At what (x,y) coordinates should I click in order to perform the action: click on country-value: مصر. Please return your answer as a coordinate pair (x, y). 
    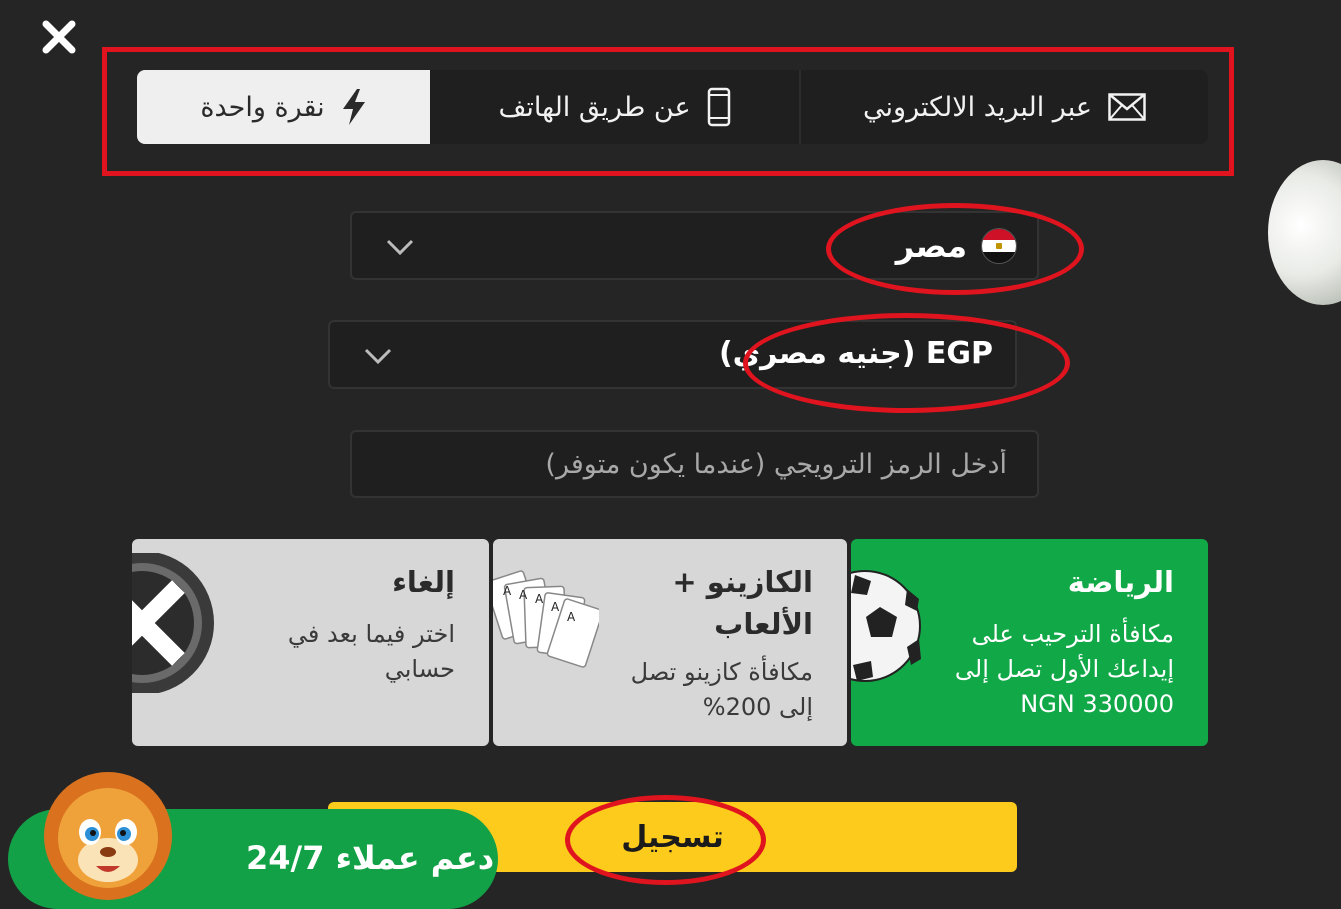
    Looking at the image, I should click on (956, 246).